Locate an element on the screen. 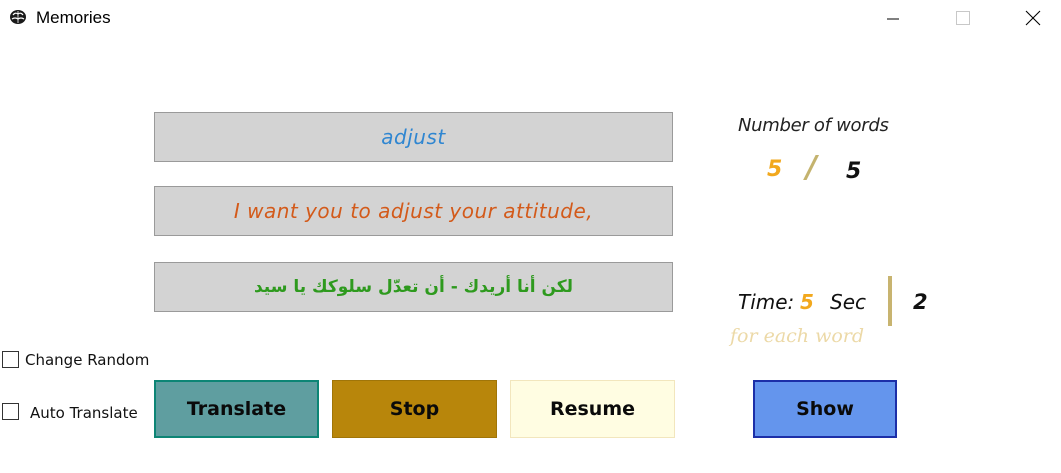 This screenshot has height=473, width=1061. window-title: Memories is located at coordinates (73, 17).